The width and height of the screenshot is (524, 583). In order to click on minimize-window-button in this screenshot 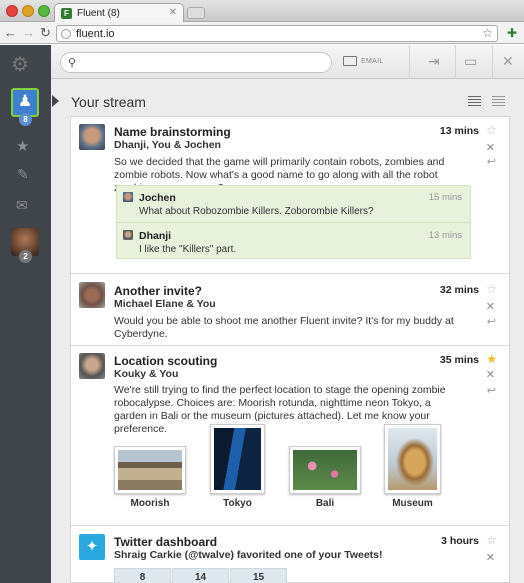, I will do `click(28, 11)`.